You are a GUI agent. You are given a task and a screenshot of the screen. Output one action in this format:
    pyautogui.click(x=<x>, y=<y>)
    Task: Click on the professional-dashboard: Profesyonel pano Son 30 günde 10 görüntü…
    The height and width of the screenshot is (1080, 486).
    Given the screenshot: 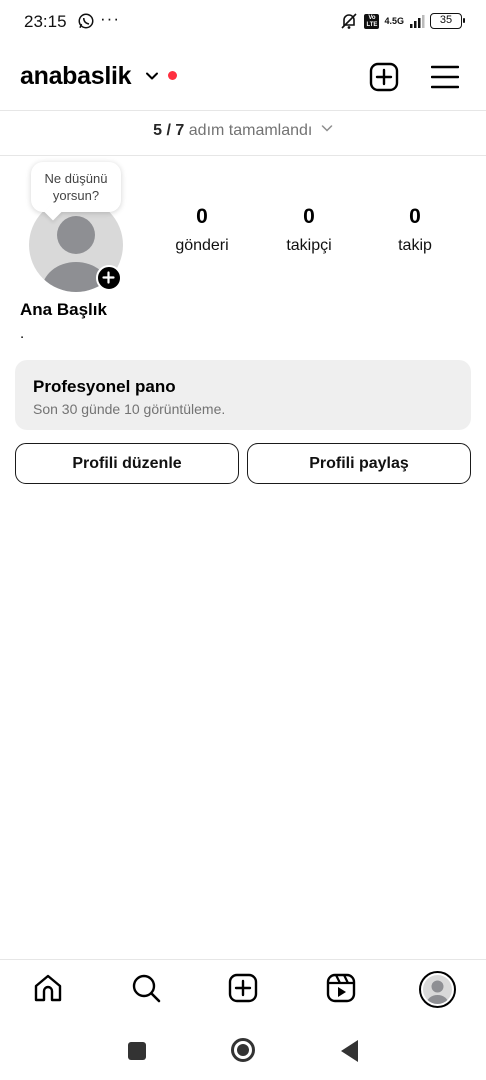 What is the action you would take?
    pyautogui.click(x=243, y=395)
    